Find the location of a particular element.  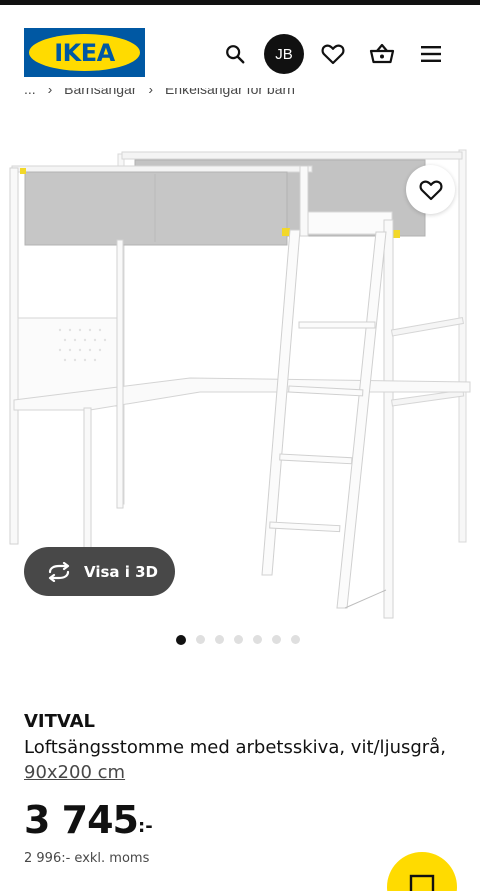

view-in-3d-button: Visa i 3D is located at coordinates (99, 571).